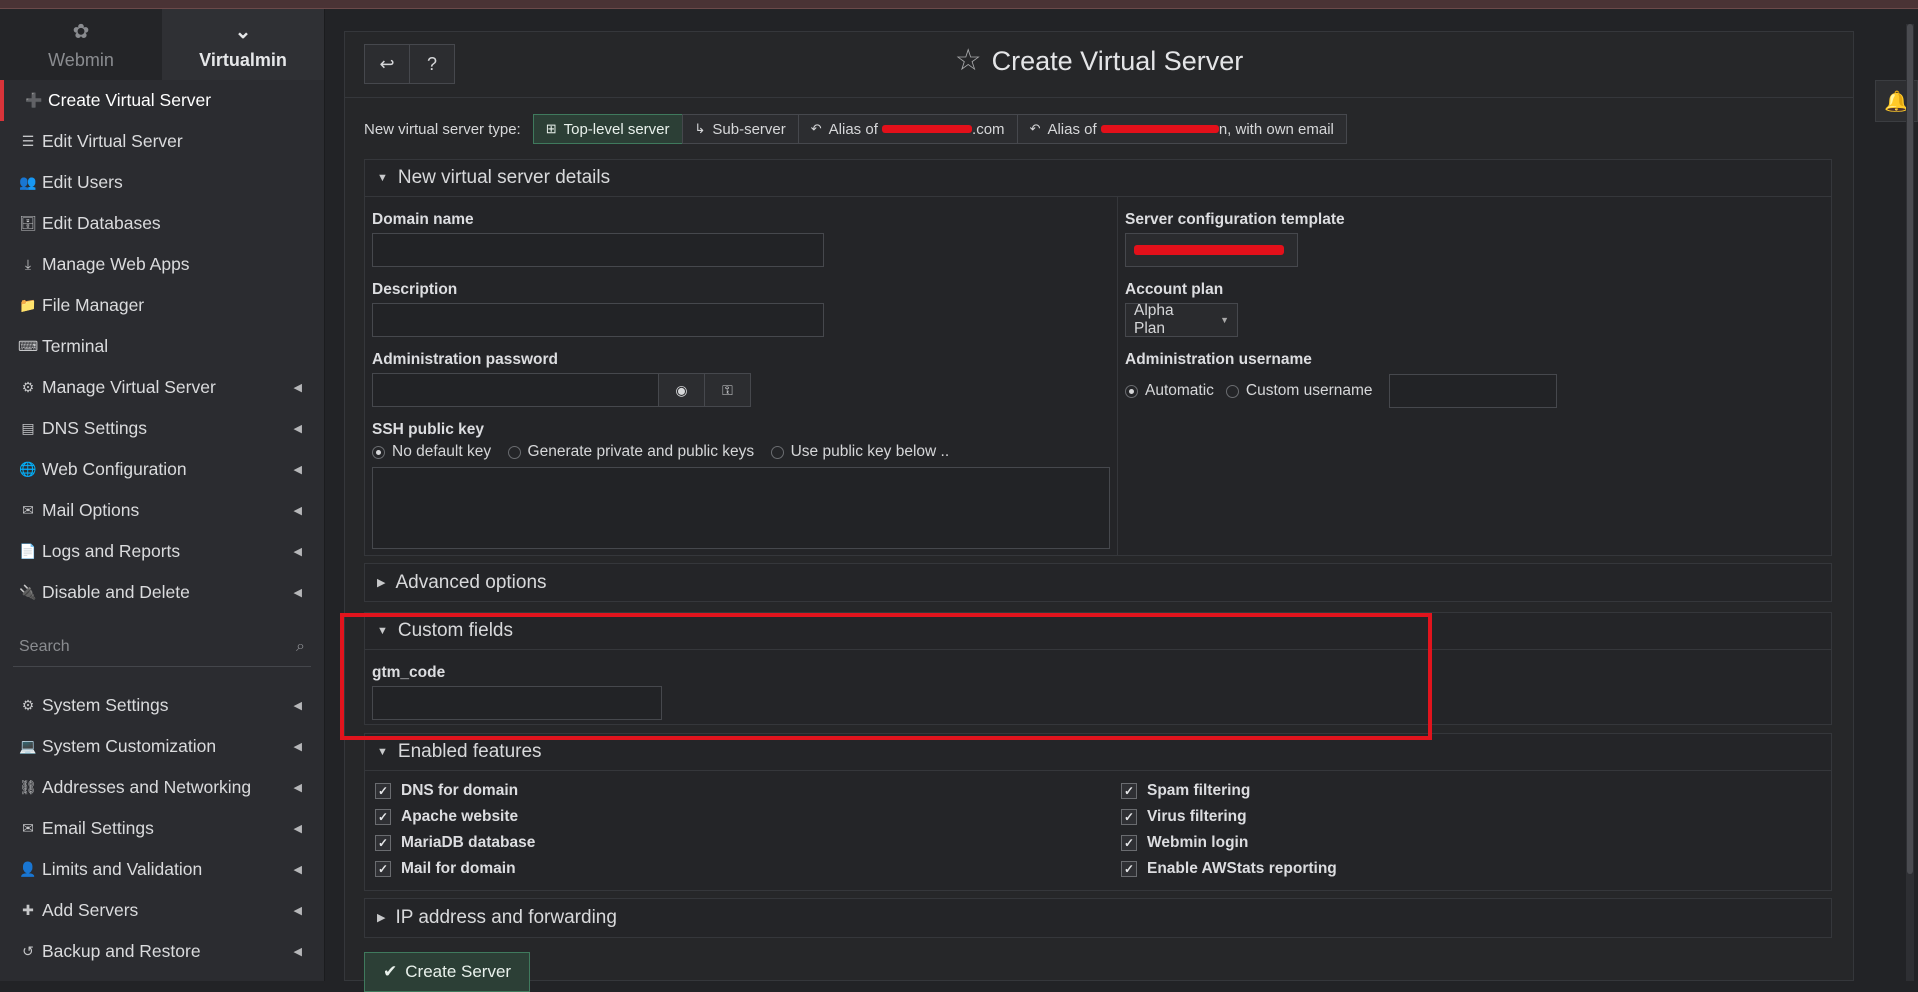 This screenshot has width=1918, height=992. I want to click on advanced-options-header: ▶ Advanced options, so click(1098, 582).